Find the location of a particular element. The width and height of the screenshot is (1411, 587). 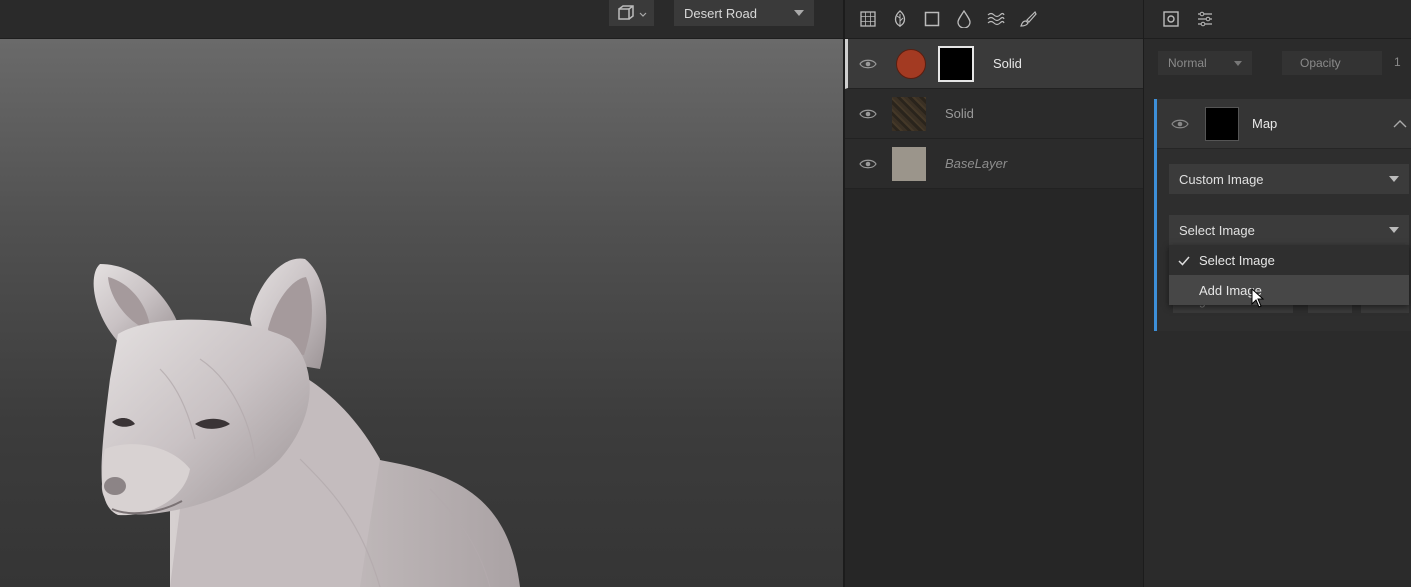

blend-row: Normal Opacity 1 is located at coordinates (1284, 63).